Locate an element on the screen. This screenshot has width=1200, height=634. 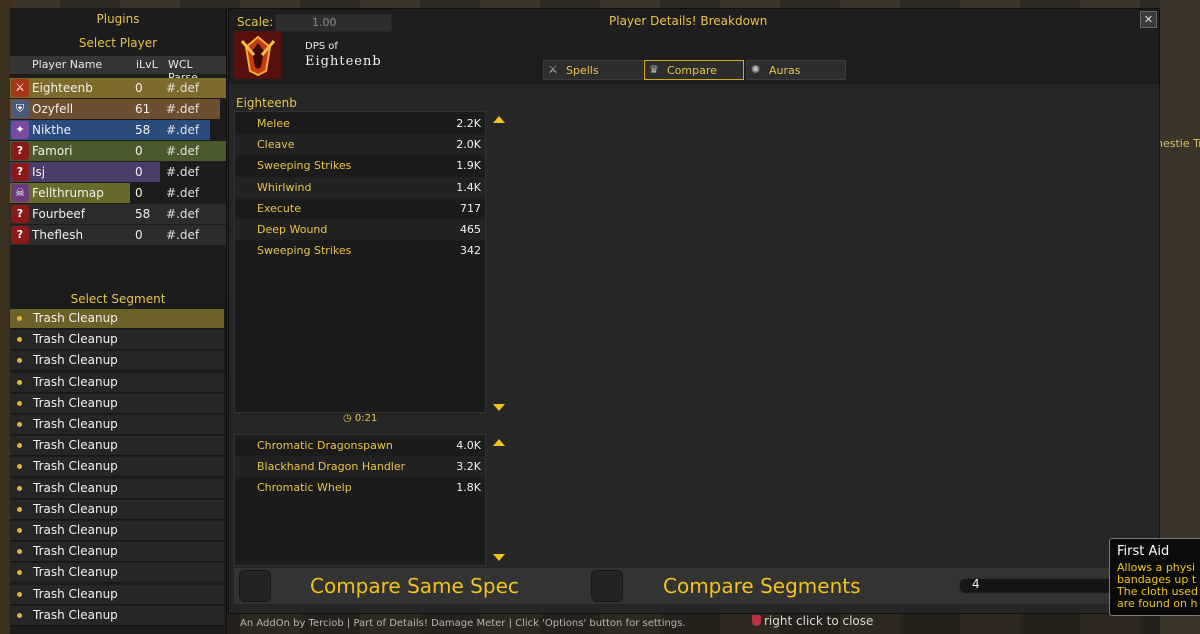
player-row: ? Isj 0 #.def is located at coordinates (118, 172).